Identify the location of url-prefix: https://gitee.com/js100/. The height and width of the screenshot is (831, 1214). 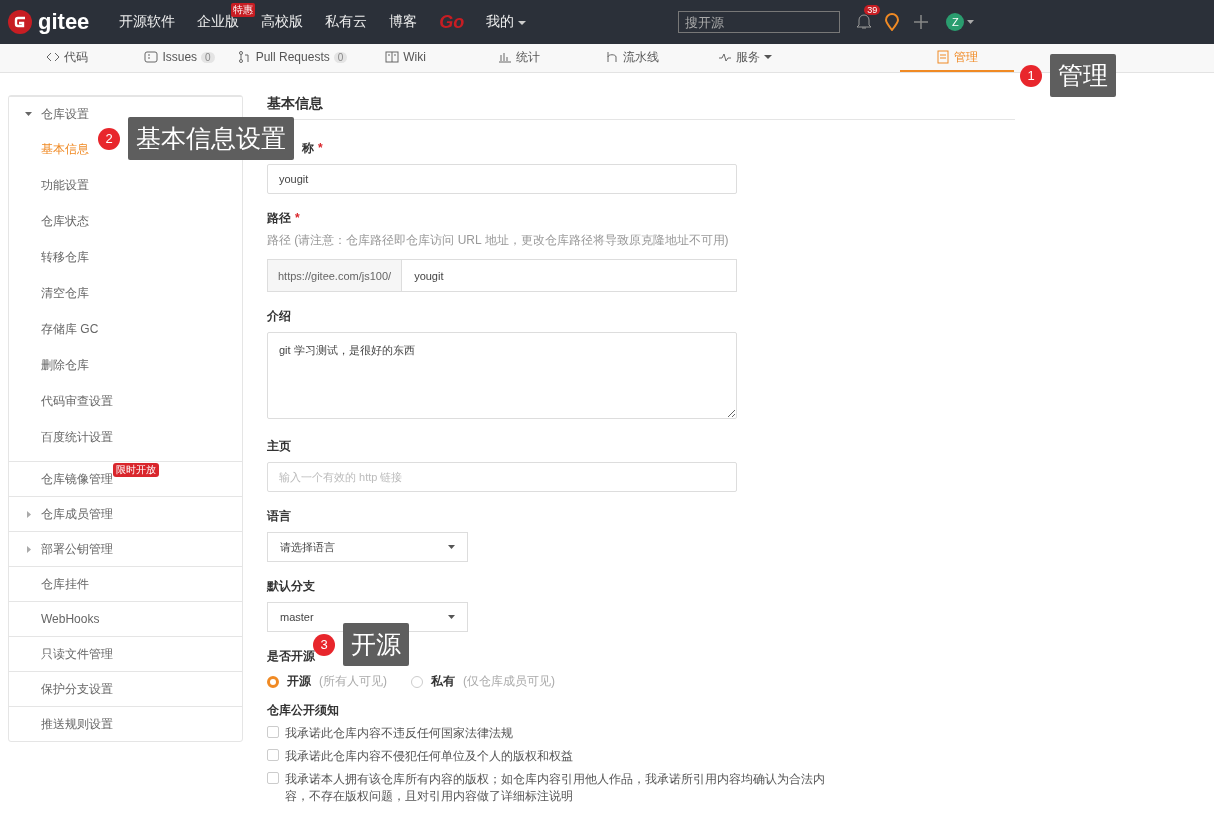
(335, 275).